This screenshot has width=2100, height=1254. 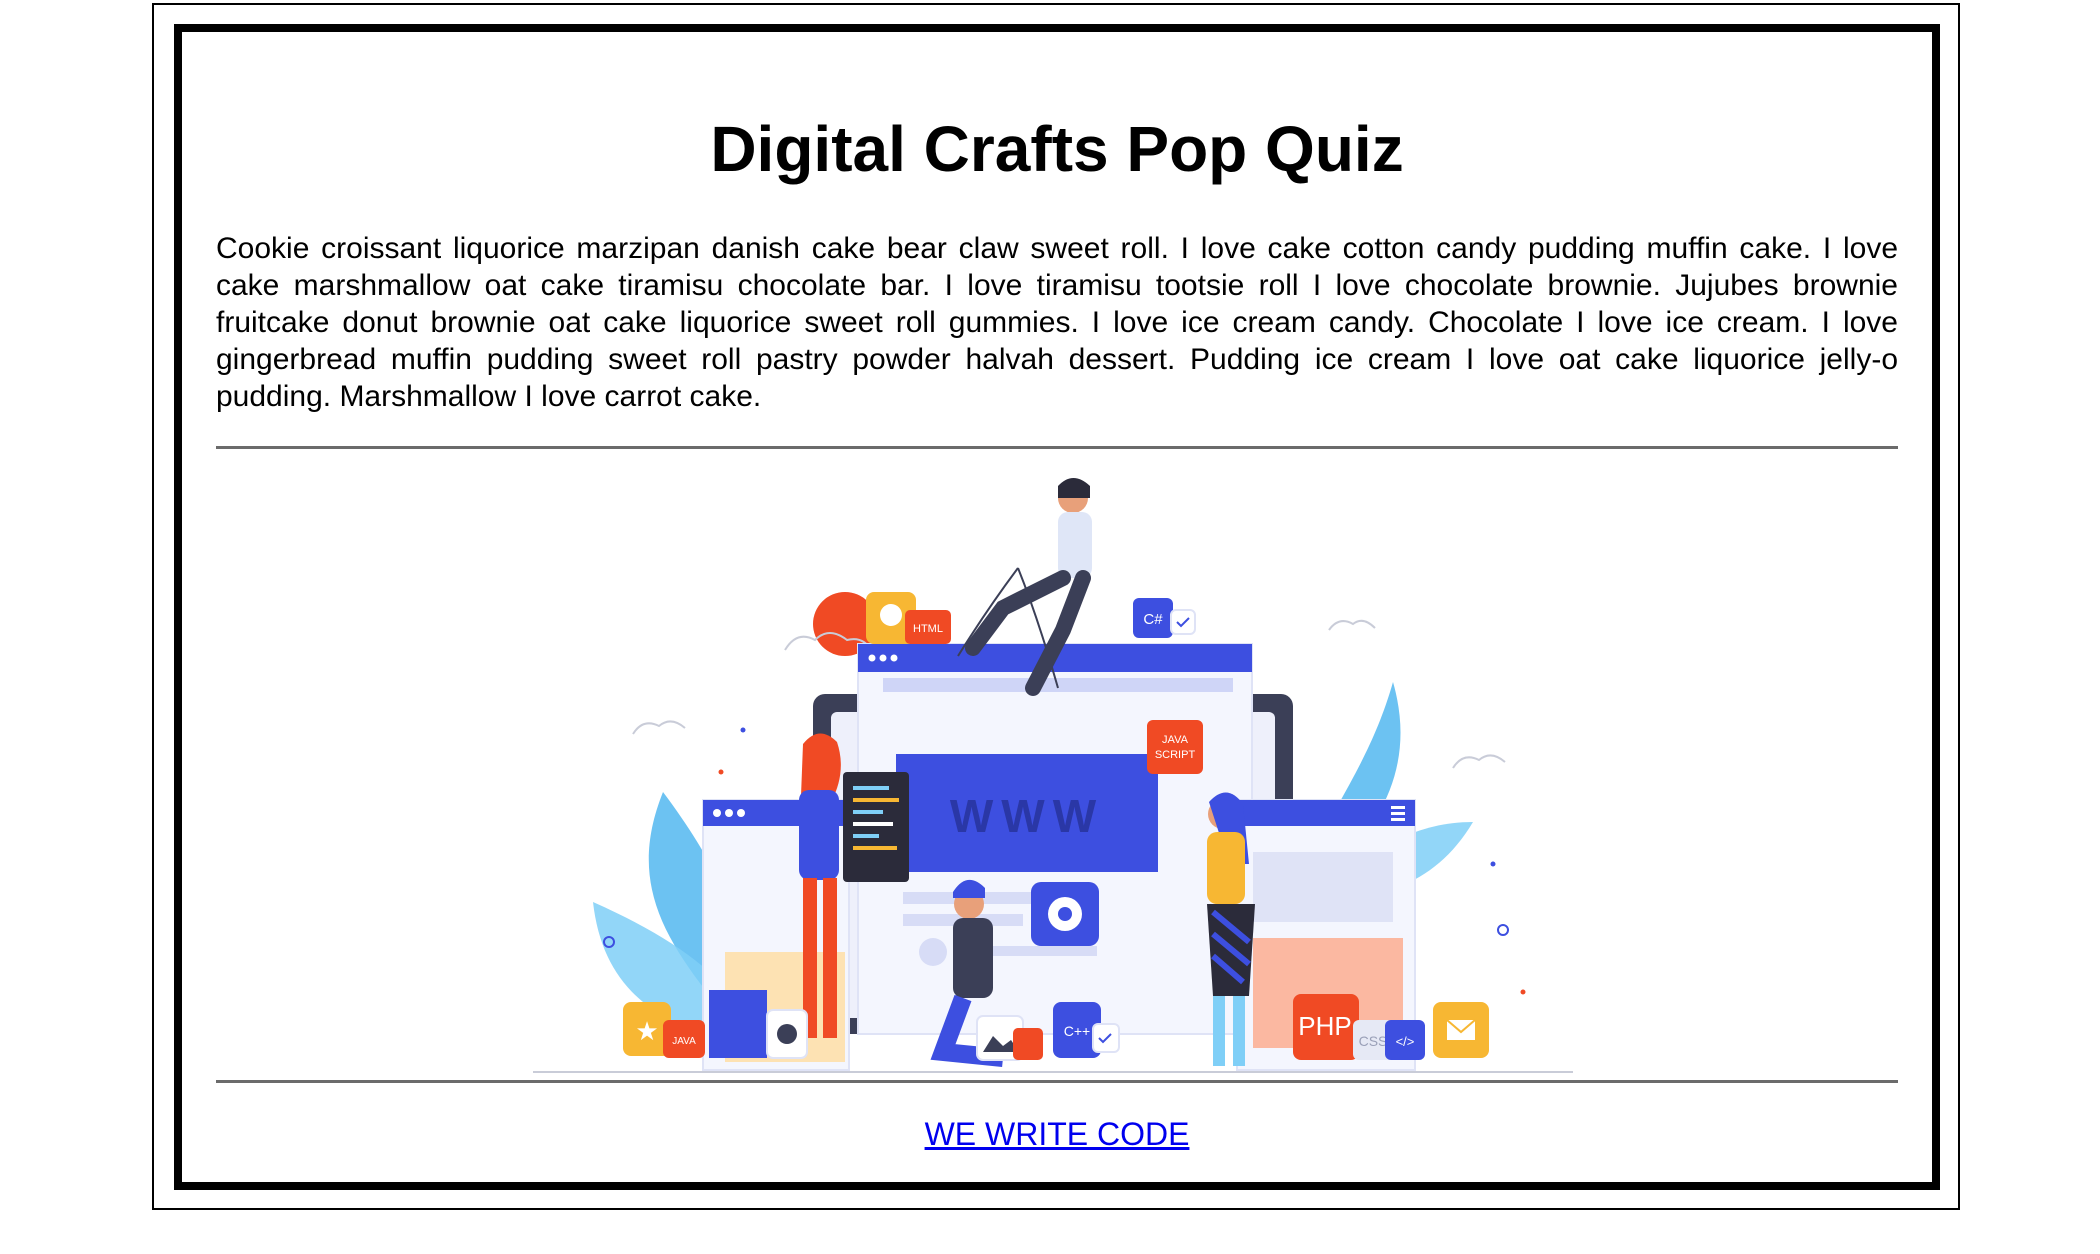 What do you see at coordinates (1057, 149) in the screenshot?
I see `page-title: Digital Crafts Pop Quiz` at bounding box center [1057, 149].